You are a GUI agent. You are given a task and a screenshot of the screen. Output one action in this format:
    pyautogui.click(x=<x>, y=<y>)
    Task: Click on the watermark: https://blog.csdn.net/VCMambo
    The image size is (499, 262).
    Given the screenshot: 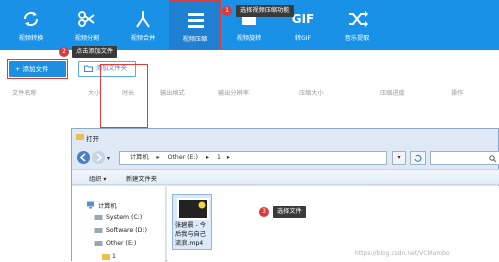 What is the action you would take?
    pyautogui.click(x=402, y=253)
    